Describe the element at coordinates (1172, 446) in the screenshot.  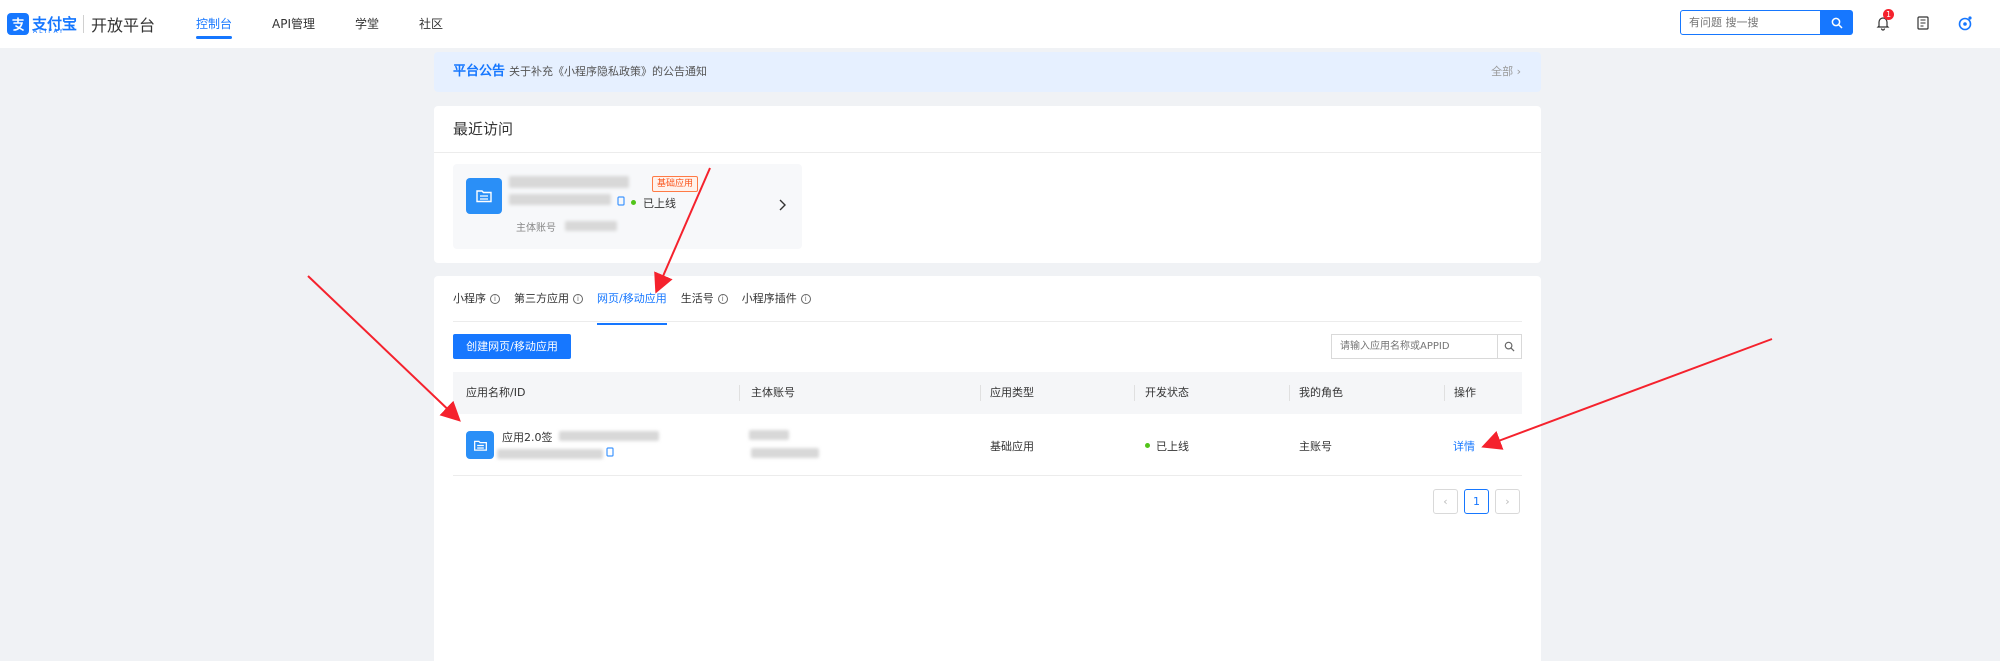
I see `dev-status: 已上线` at that location.